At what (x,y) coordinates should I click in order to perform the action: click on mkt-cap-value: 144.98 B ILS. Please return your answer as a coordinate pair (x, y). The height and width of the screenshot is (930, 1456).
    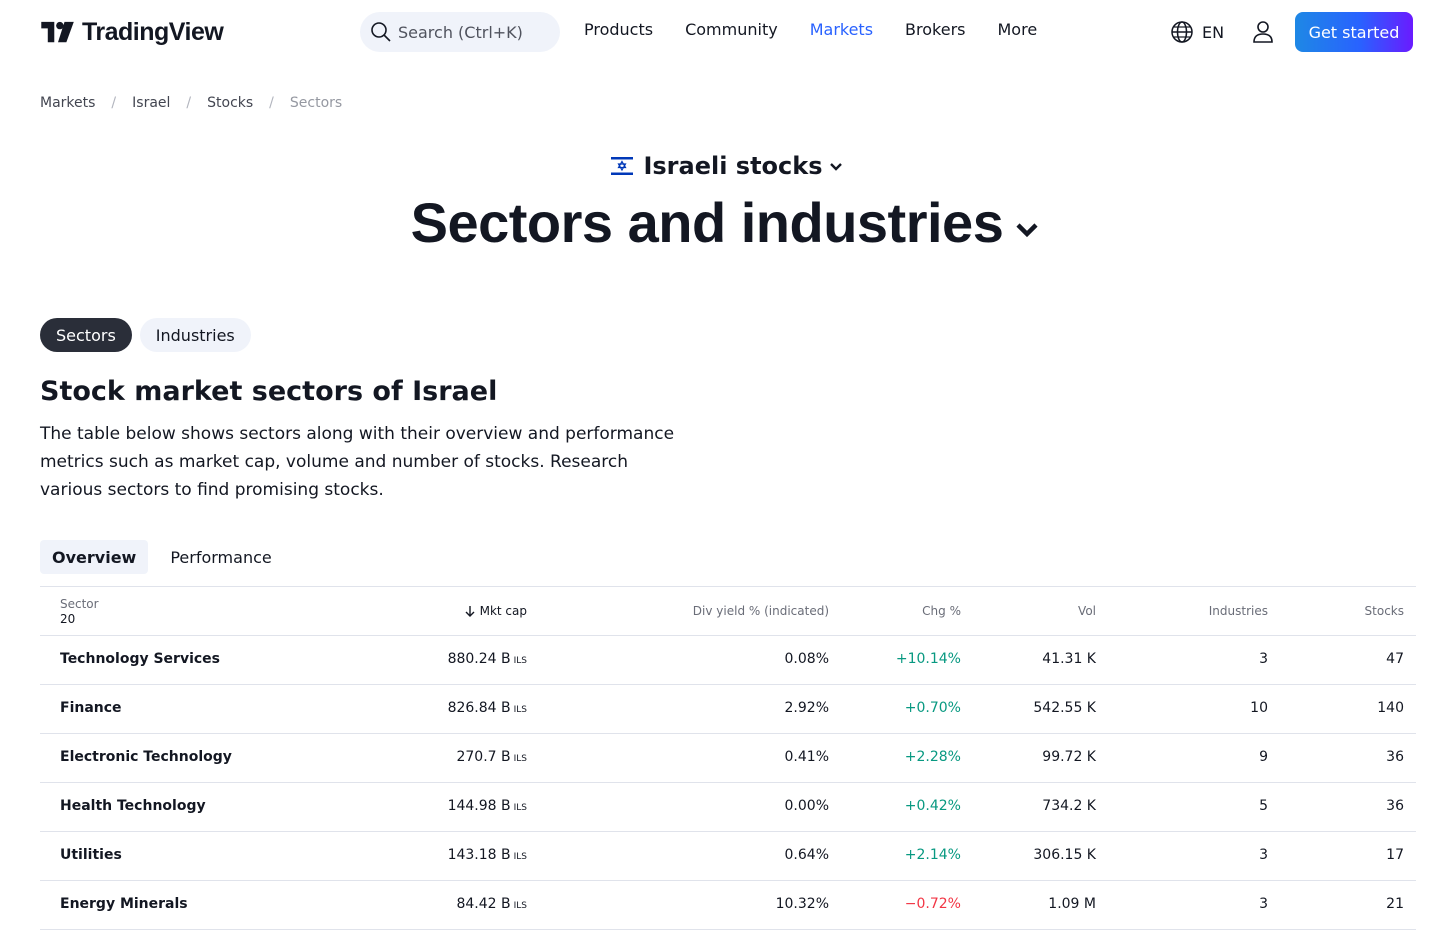
    Looking at the image, I should click on (487, 806).